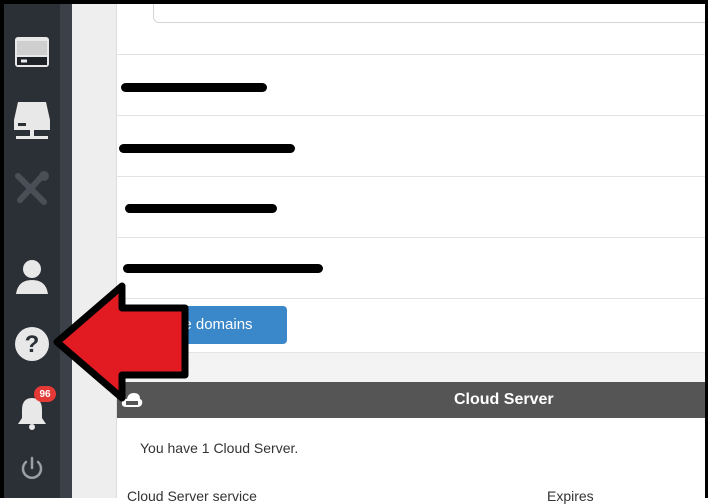 This screenshot has height=504, width=708. What do you see at coordinates (504, 399) in the screenshot?
I see `panel-title: Cloud Server` at bounding box center [504, 399].